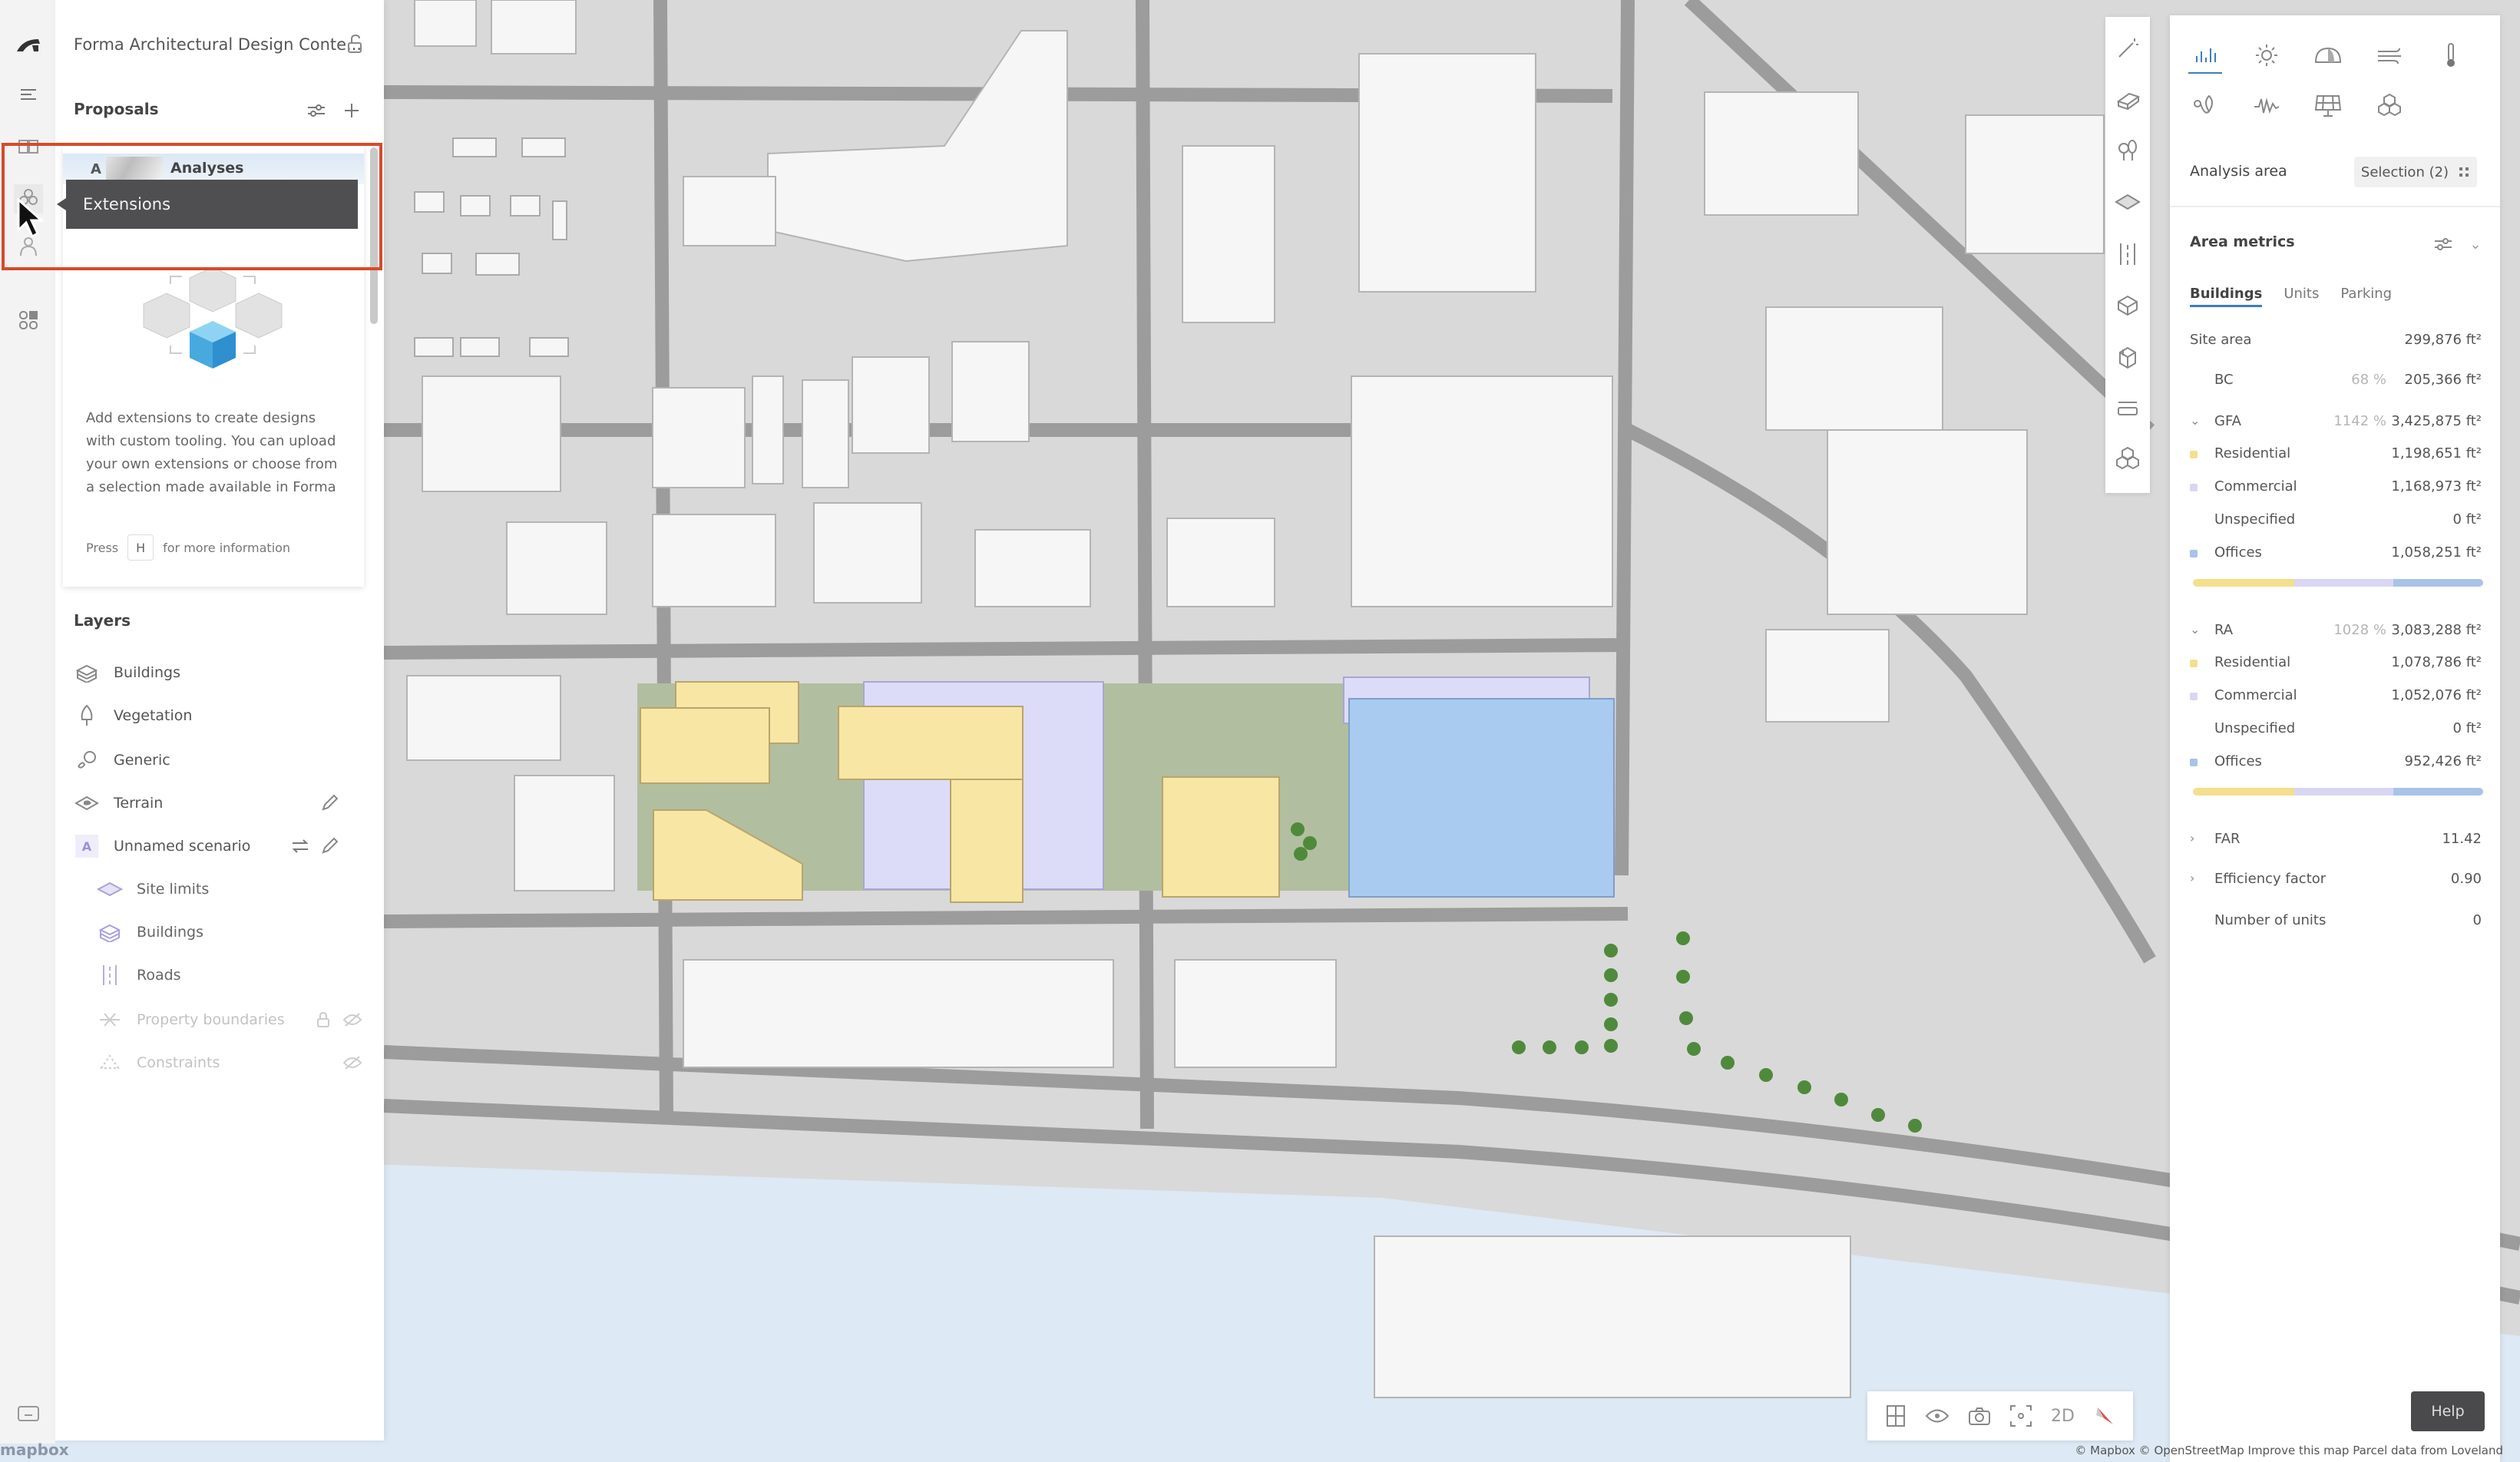 The width and height of the screenshot is (2520, 1462). I want to click on layer-item: Constraints, so click(158, 1063).